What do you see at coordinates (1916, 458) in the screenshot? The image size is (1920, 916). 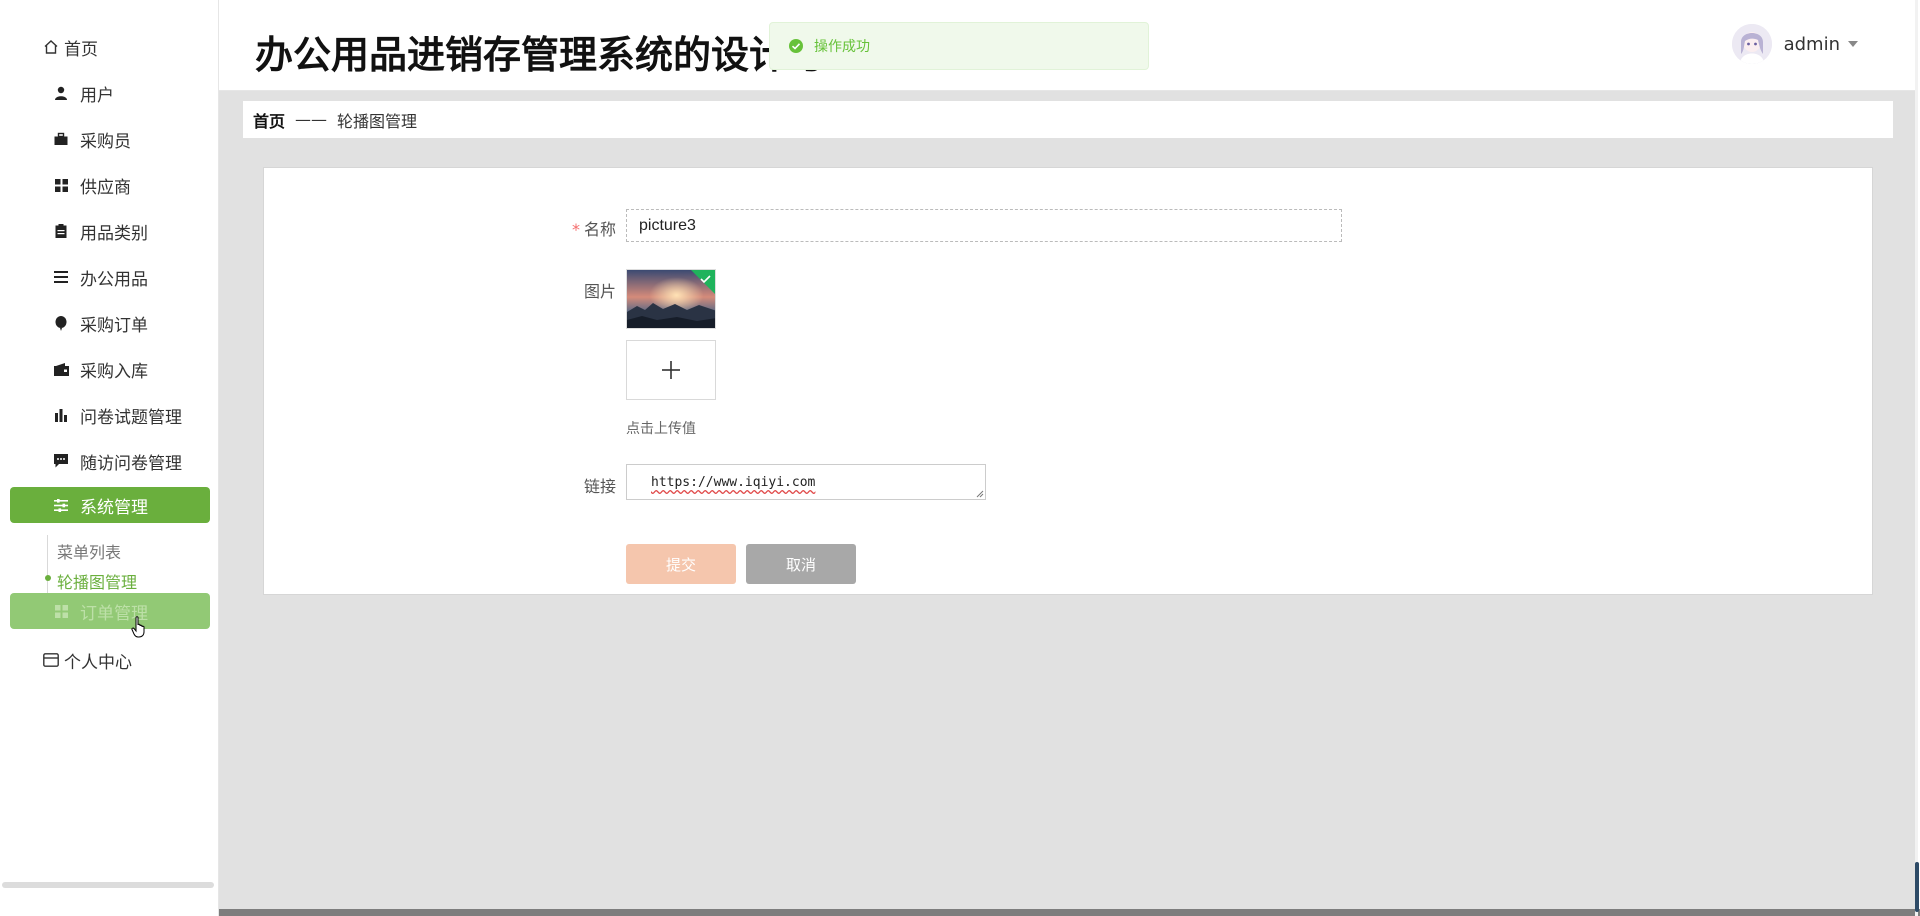 I see `vertical-scrollbar-track` at bounding box center [1916, 458].